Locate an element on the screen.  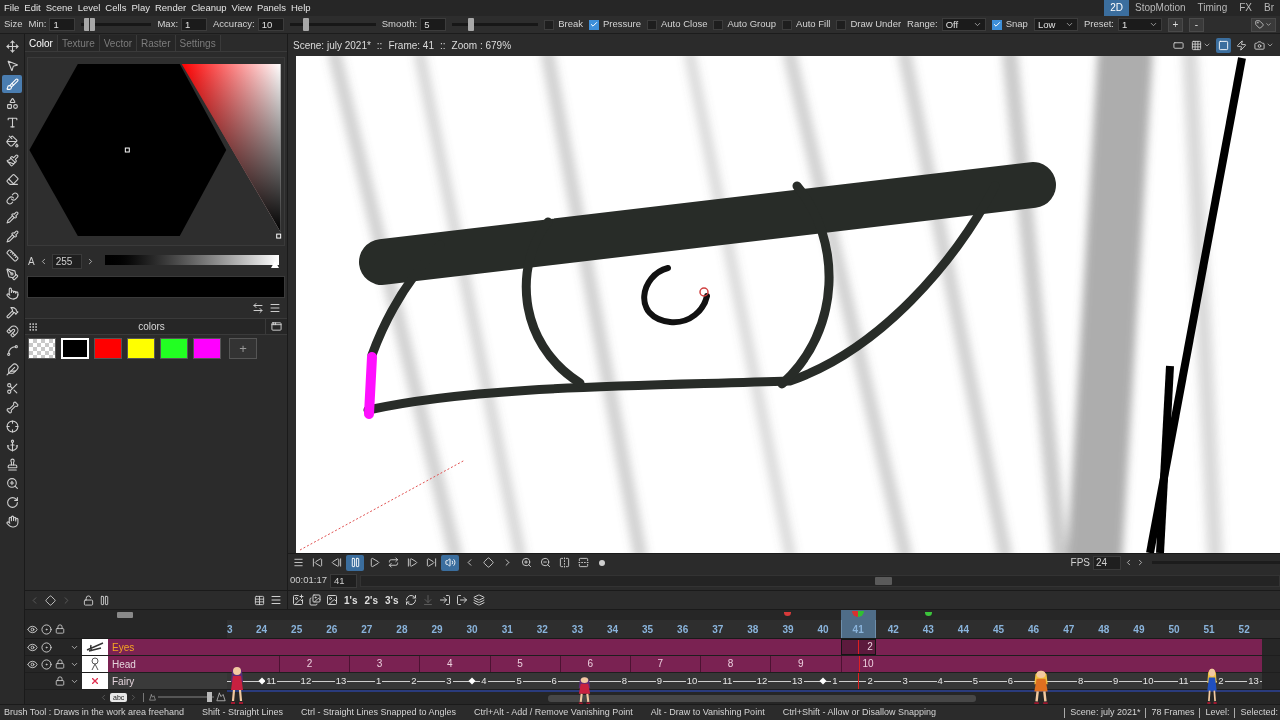
frame-field: 41 is located at coordinates (343, 580).